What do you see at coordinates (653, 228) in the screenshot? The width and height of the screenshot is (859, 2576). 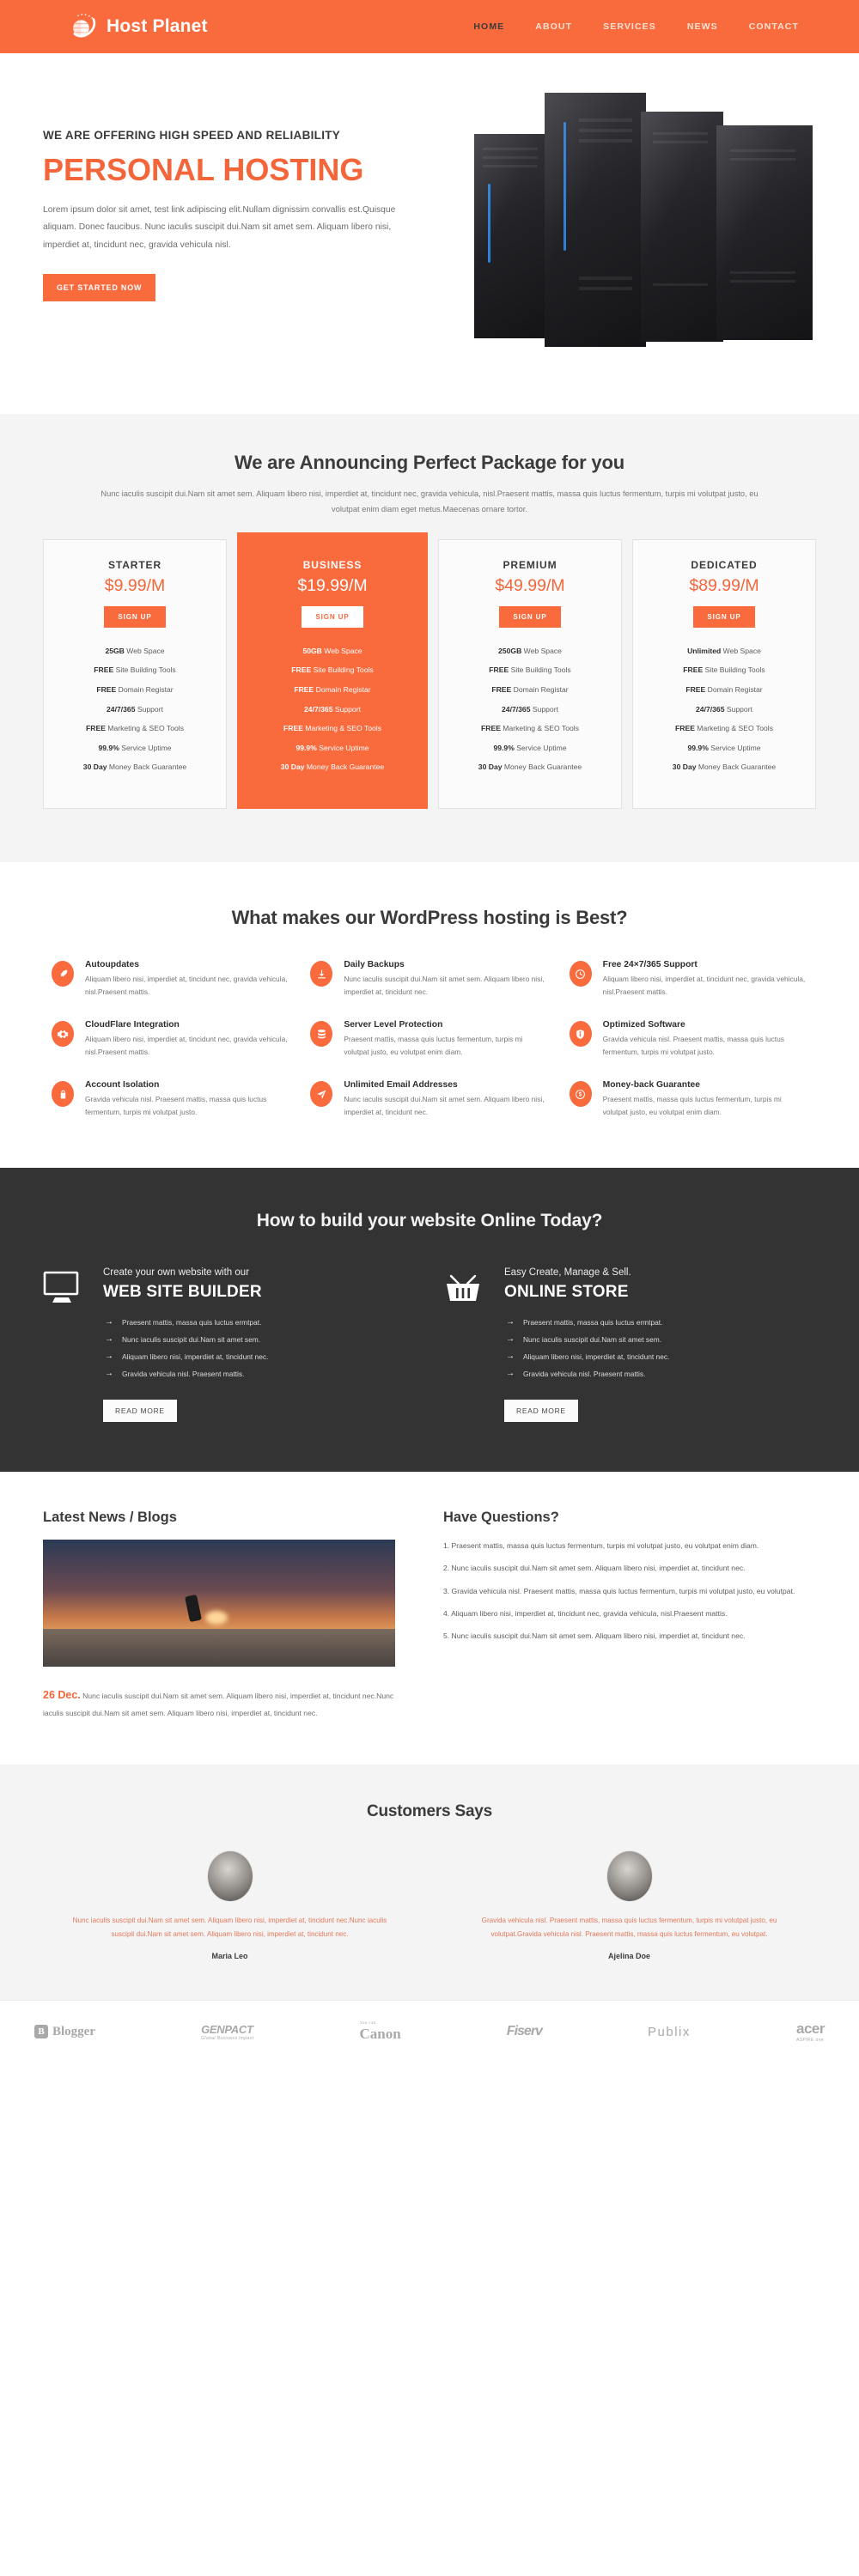 I see `server-racks-image` at bounding box center [653, 228].